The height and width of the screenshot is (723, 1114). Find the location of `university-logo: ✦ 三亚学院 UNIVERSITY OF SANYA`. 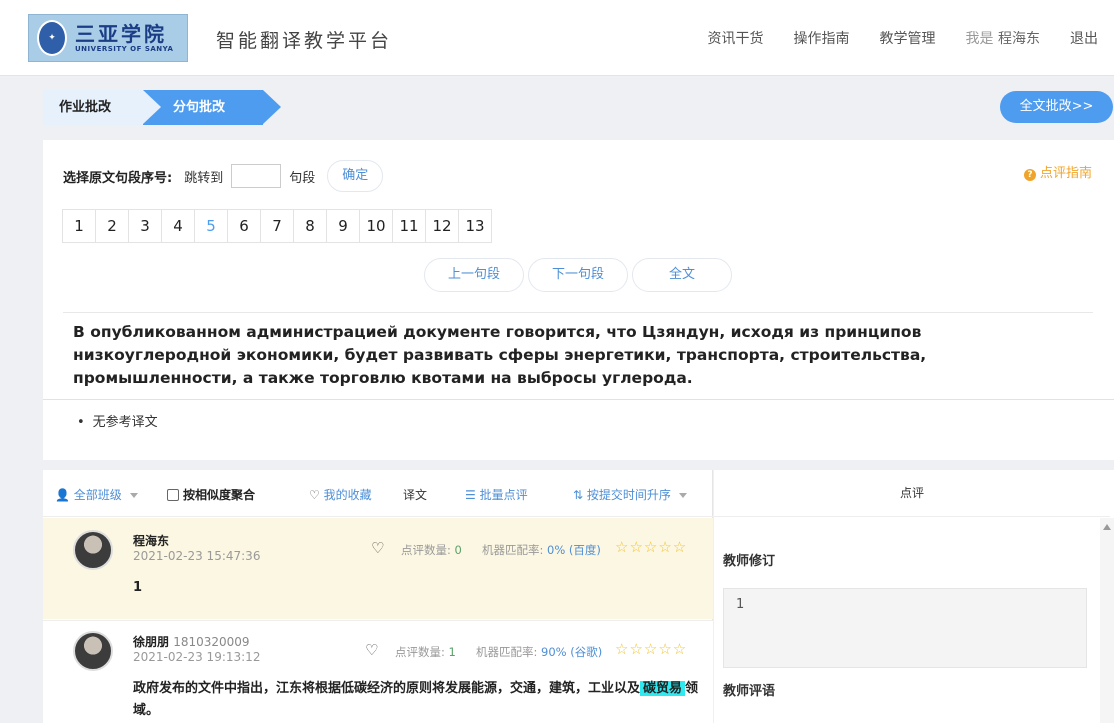

university-logo: ✦ 三亚学院 UNIVERSITY OF SANYA is located at coordinates (108, 38).